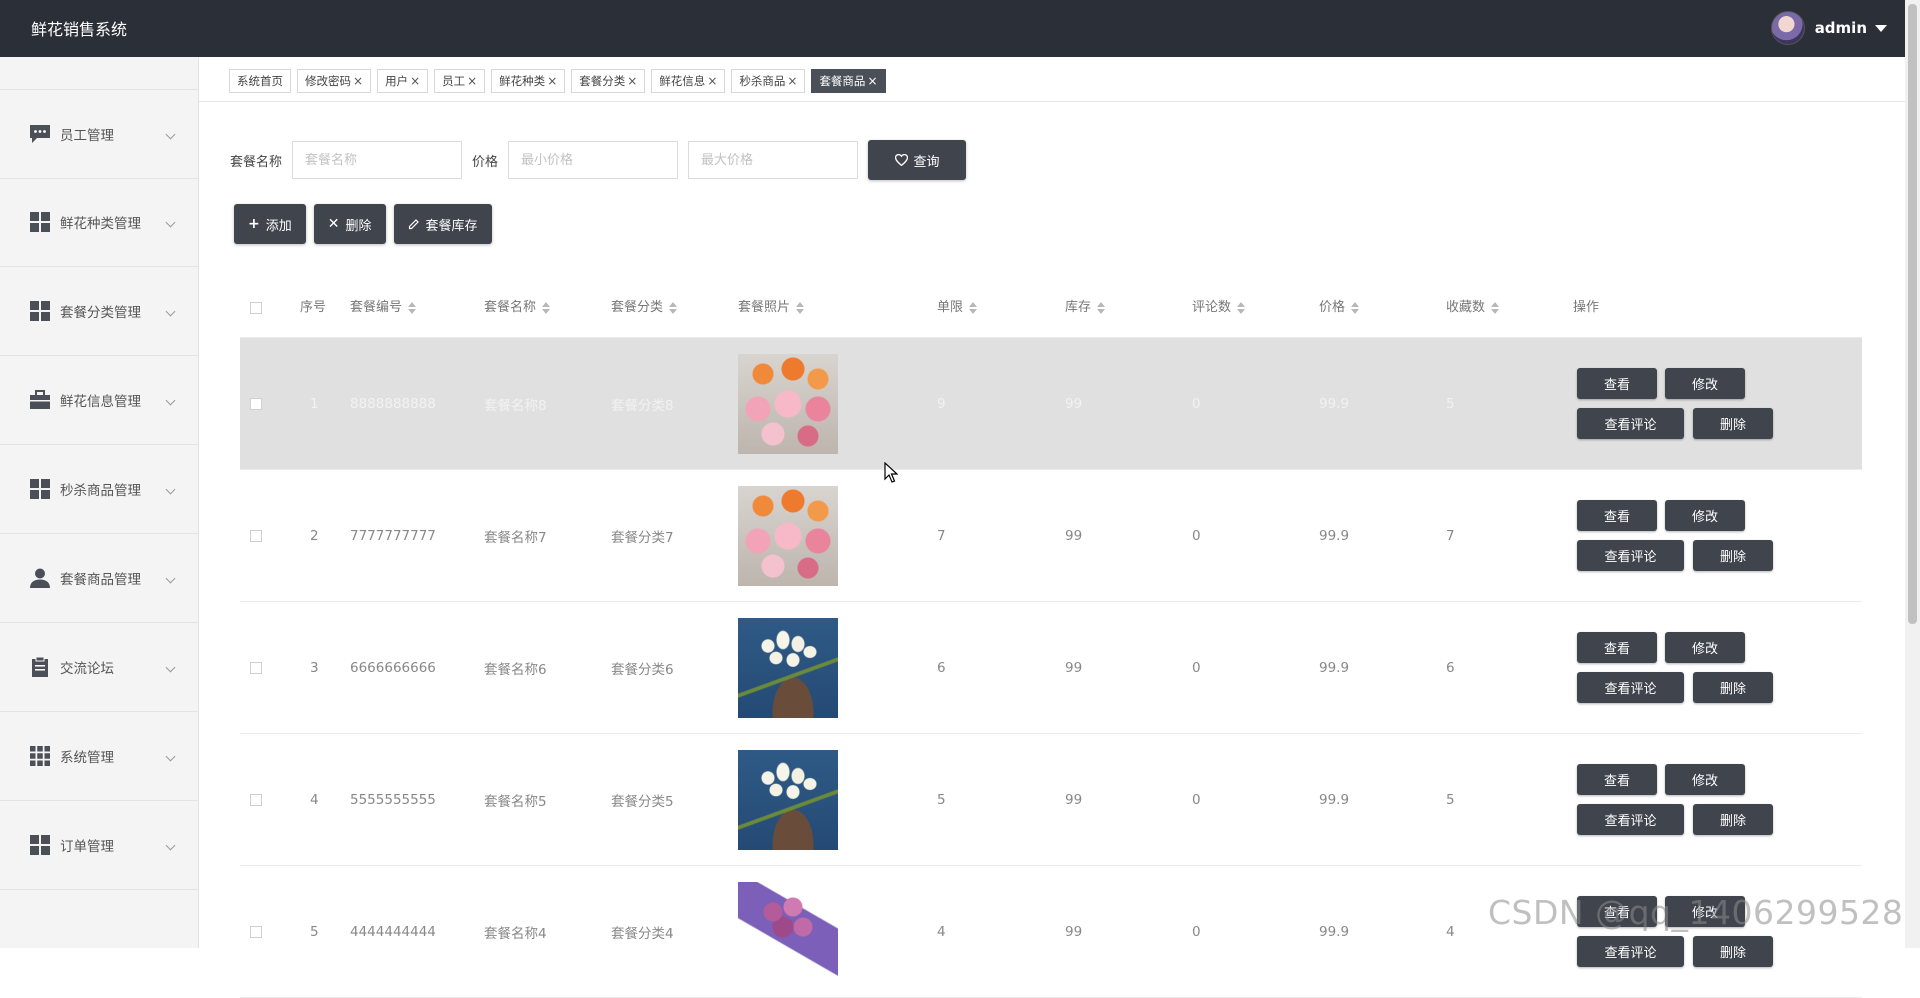  What do you see at coordinates (1912, 314) in the screenshot?
I see `scrollbar-thumb` at bounding box center [1912, 314].